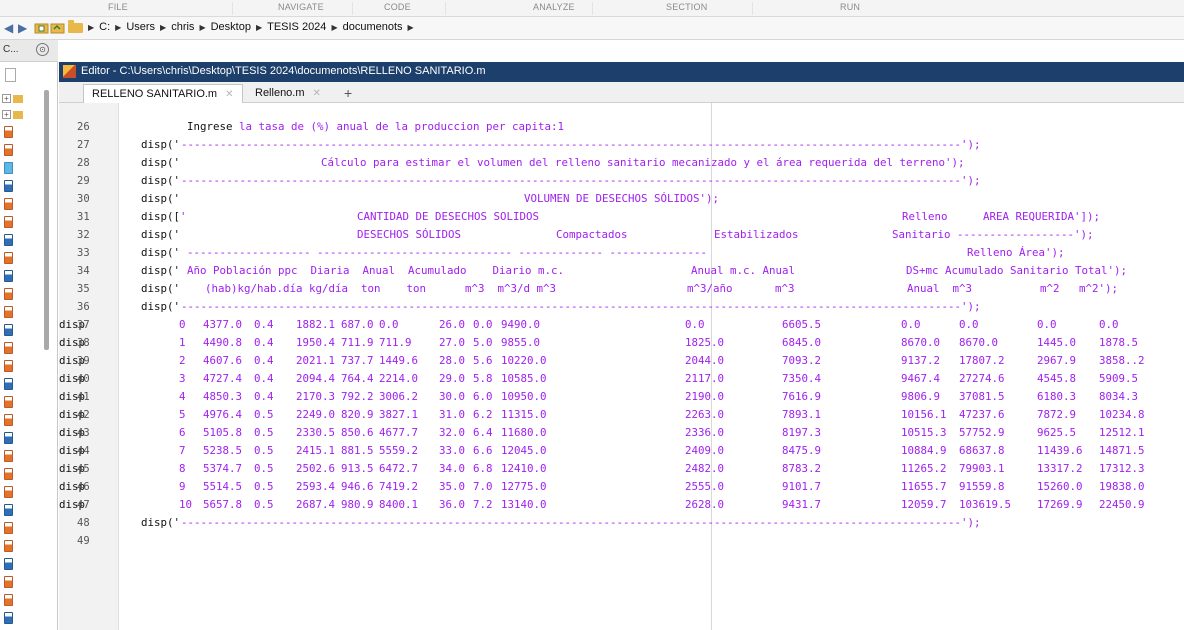  I want to click on panel-menu-icon: ⊙, so click(42, 49).